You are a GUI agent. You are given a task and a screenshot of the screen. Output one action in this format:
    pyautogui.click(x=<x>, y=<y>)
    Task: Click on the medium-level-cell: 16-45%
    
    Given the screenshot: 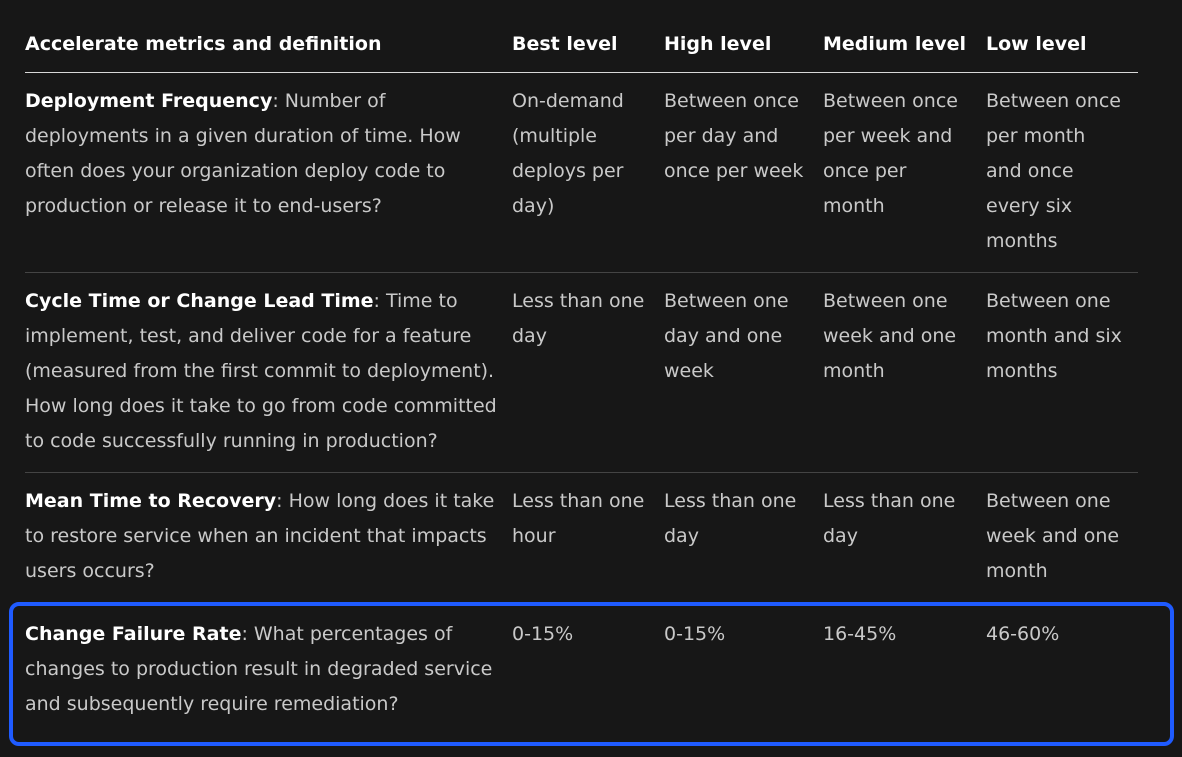 What is the action you would take?
    pyautogui.click(x=860, y=634)
    